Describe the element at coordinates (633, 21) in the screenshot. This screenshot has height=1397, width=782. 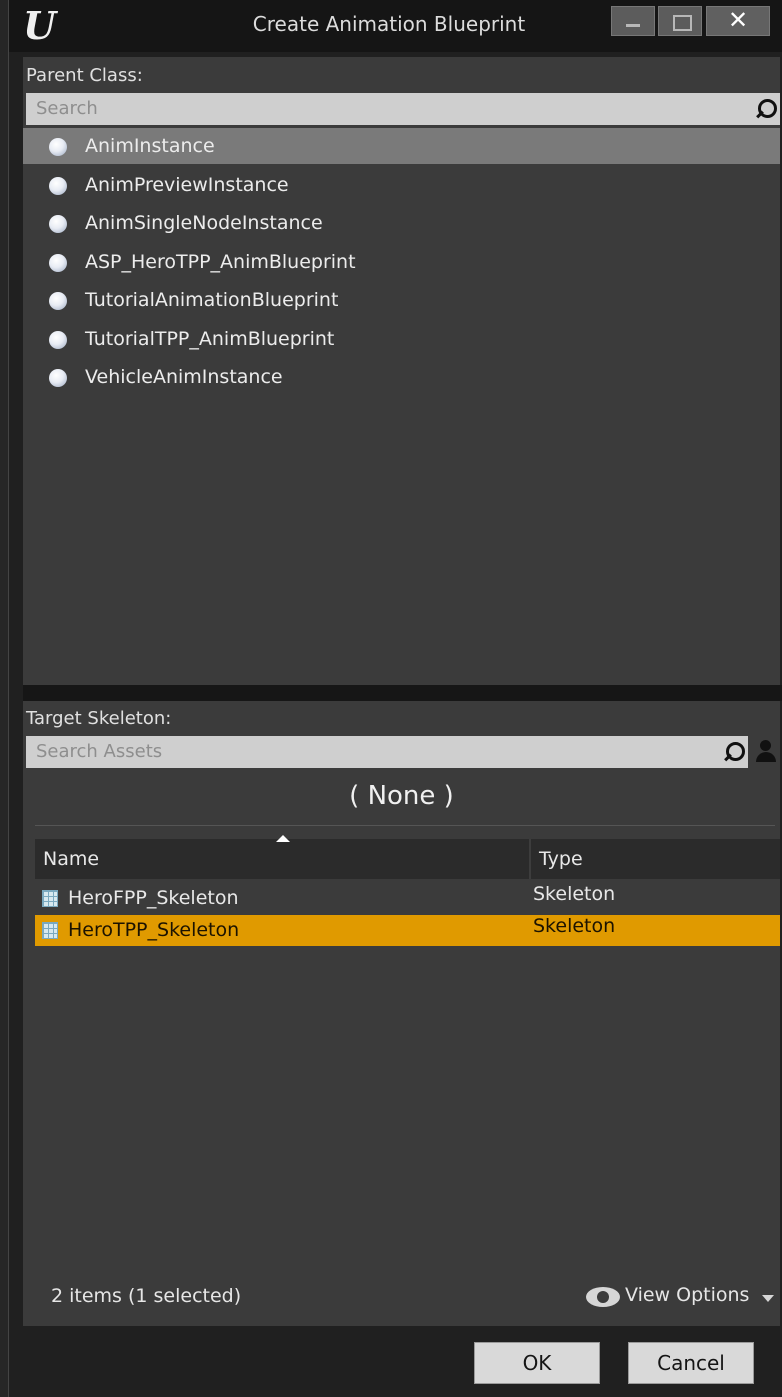
I see `minimize-button` at that location.